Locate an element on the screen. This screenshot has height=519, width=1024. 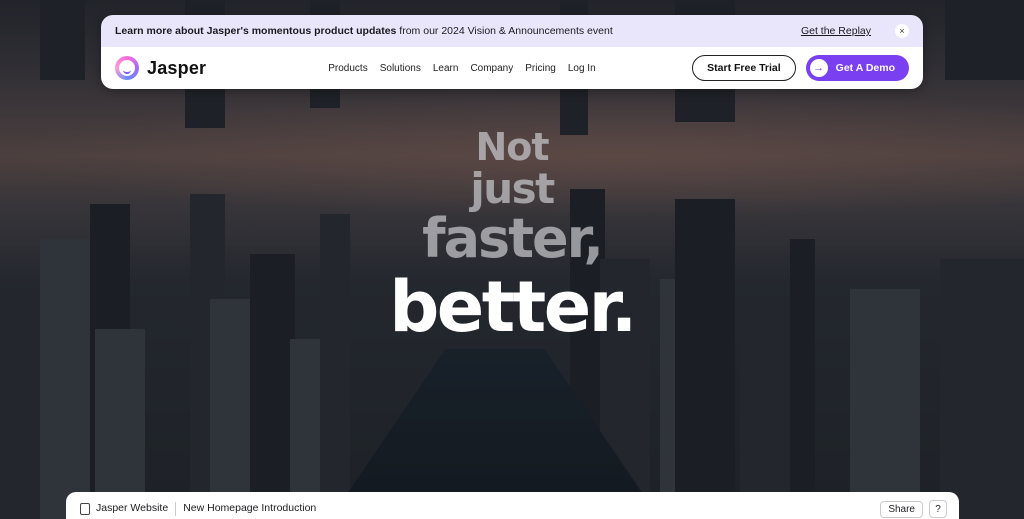
start-free-trial-button: Start Free Trial is located at coordinates (744, 68).